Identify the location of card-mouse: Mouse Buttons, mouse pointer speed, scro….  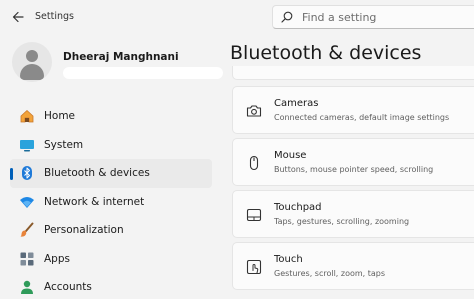
(353, 162).